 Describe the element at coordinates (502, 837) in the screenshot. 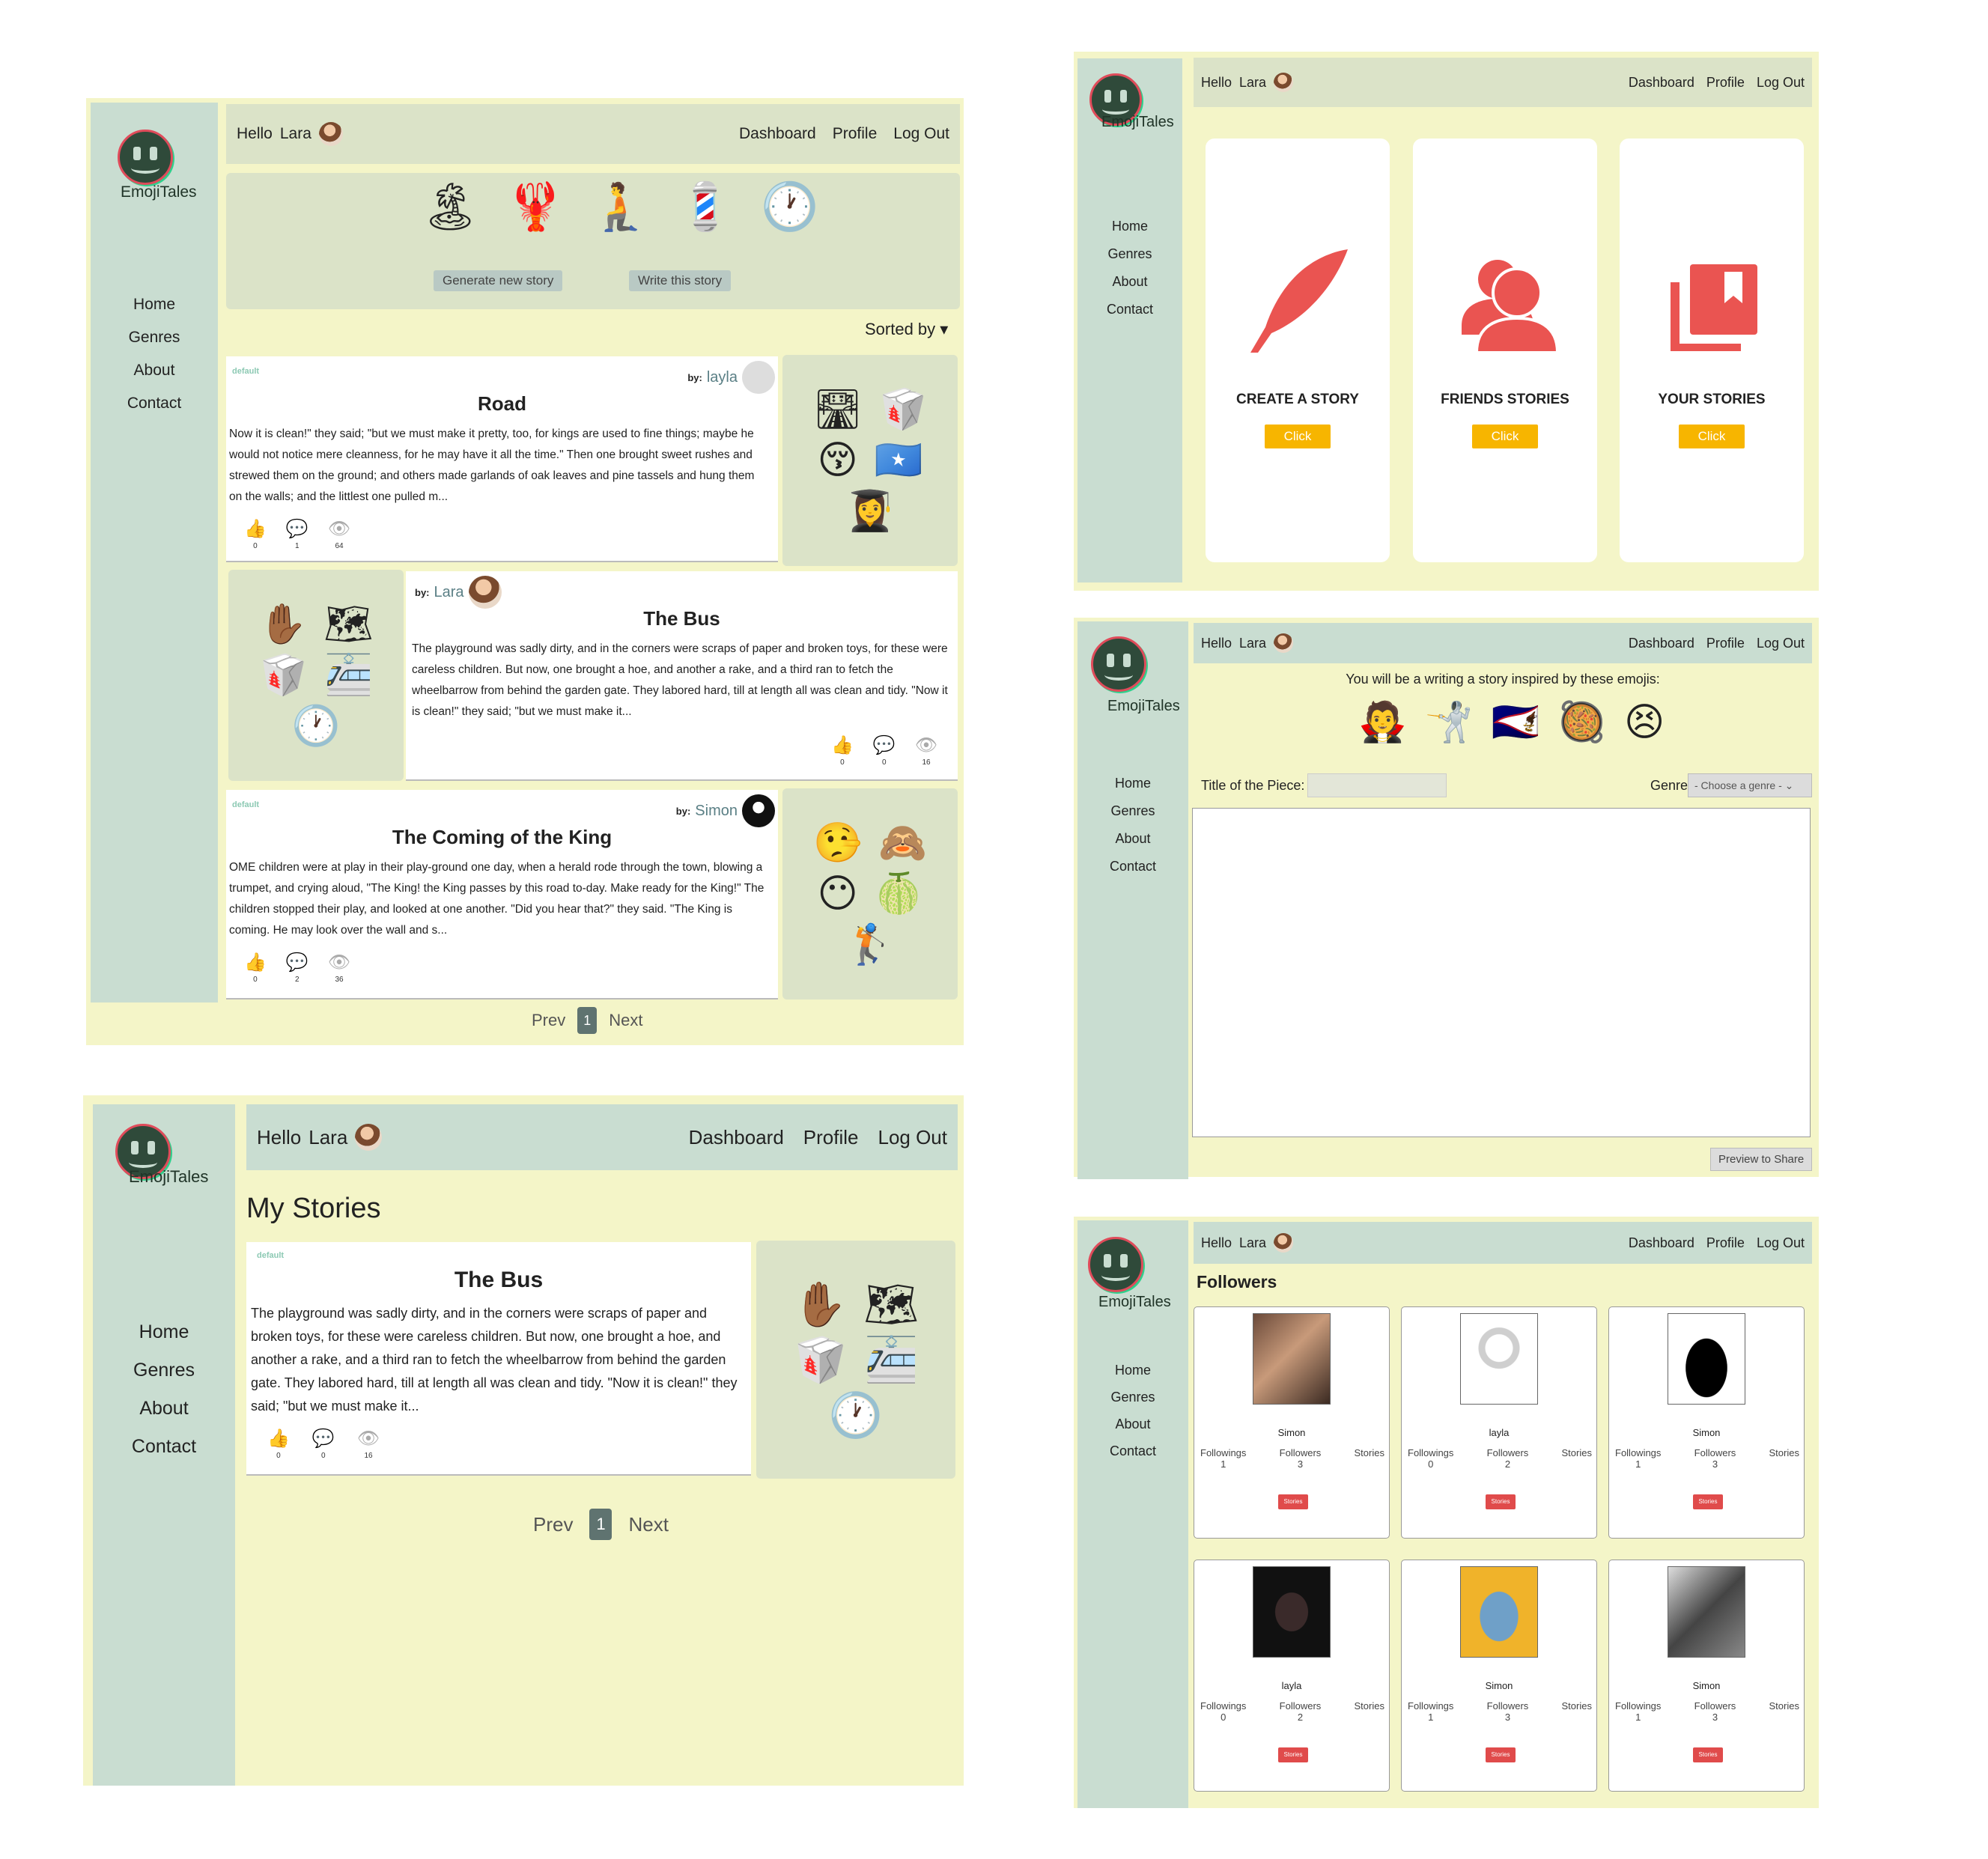

I see `story-title: The Coming of the King` at that location.